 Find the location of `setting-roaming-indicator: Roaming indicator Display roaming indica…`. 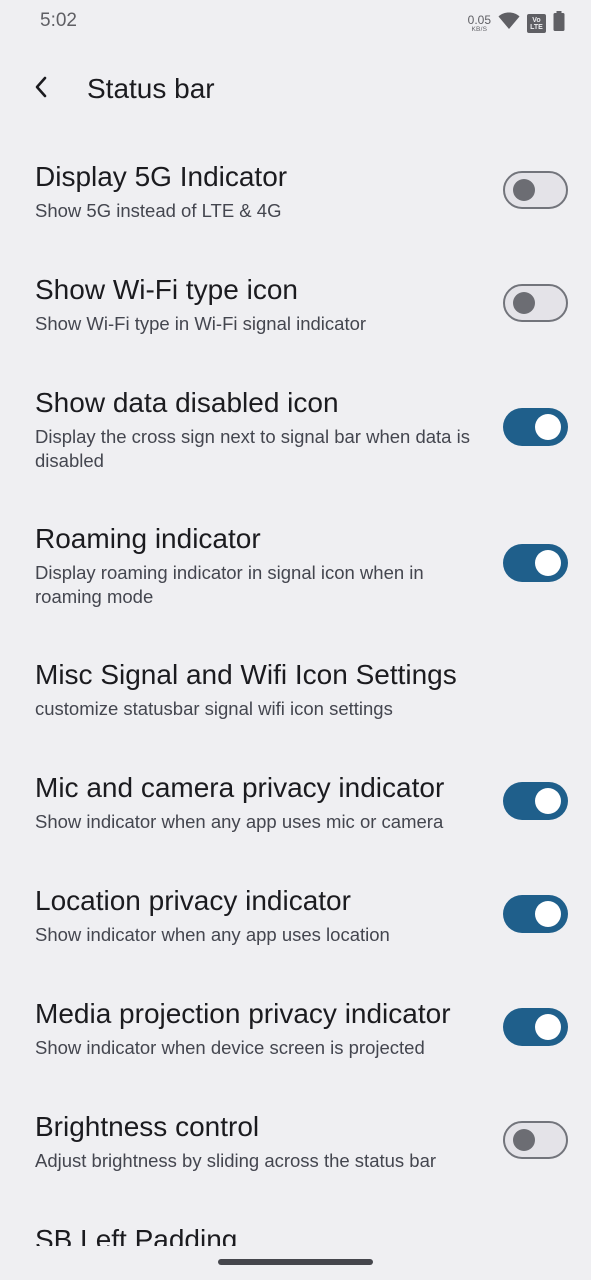

setting-roaming-indicator: Roaming indicator Display roaming indica… is located at coordinates (295, 569).